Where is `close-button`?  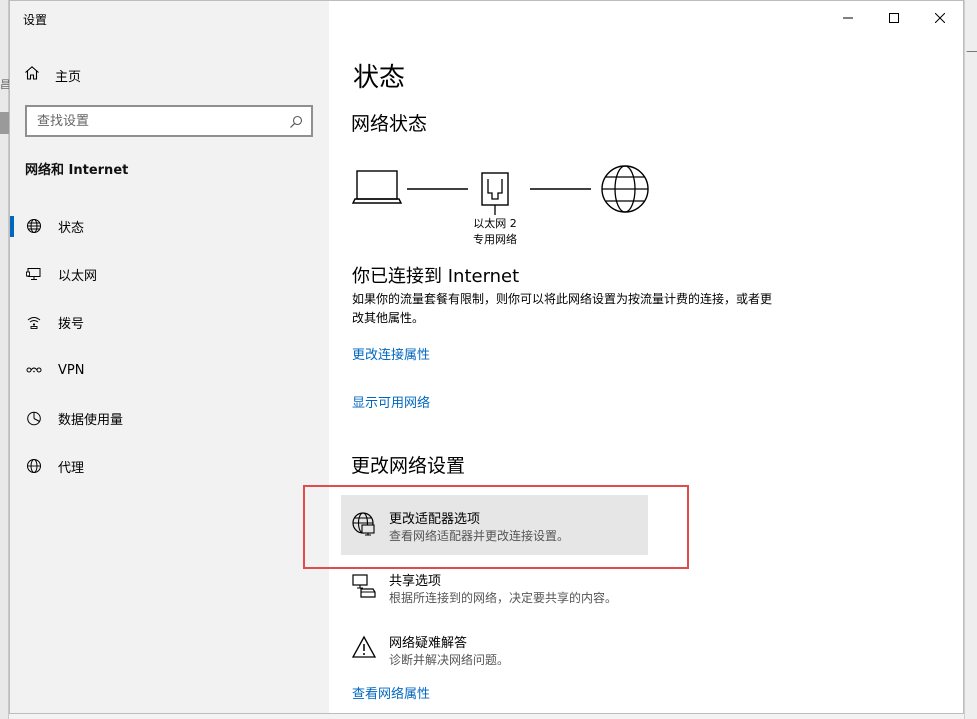 close-button is located at coordinates (940, 18).